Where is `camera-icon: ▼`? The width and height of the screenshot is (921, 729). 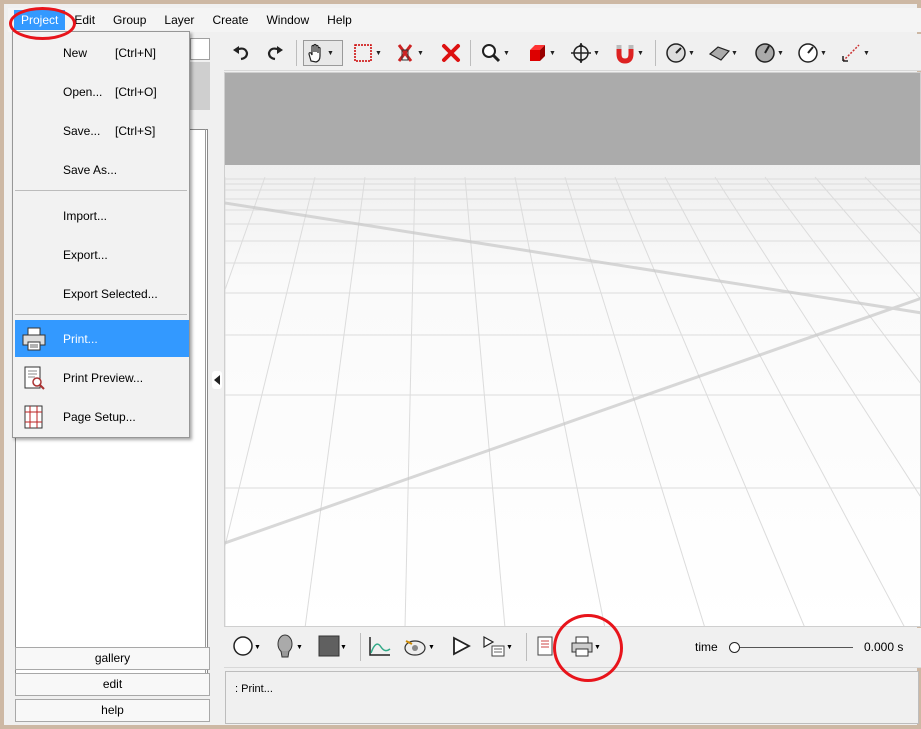 camera-icon: ▼ is located at coordinates (418, 647).